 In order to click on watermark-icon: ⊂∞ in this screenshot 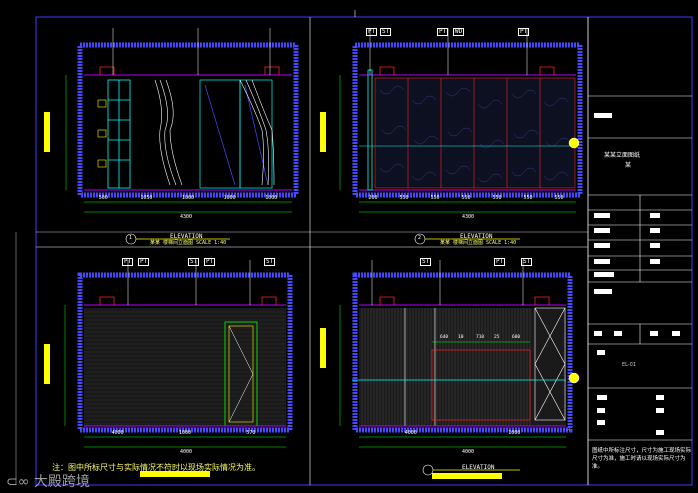, I will do `click(20, 482)`.